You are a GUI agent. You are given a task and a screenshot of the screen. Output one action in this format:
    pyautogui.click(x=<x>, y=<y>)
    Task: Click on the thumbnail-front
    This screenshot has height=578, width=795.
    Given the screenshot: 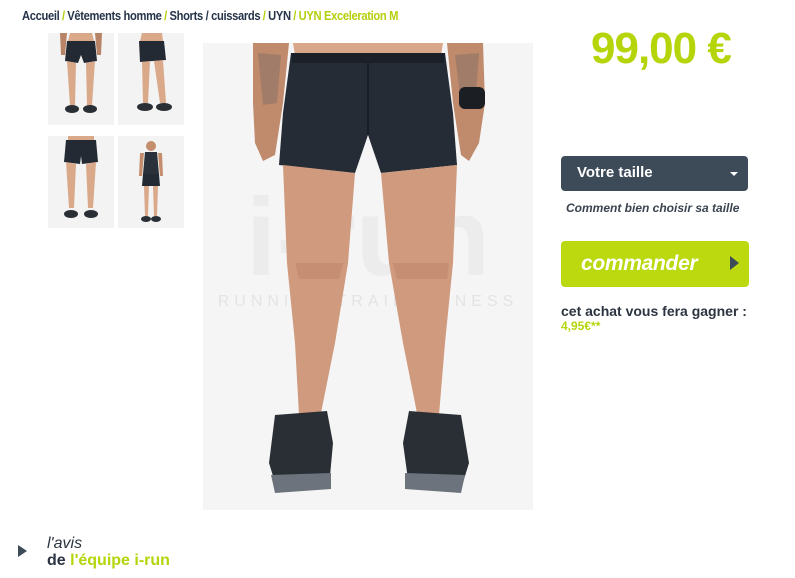 What is the action you would take?
    pyautogui.click(x=81, y=79)
    